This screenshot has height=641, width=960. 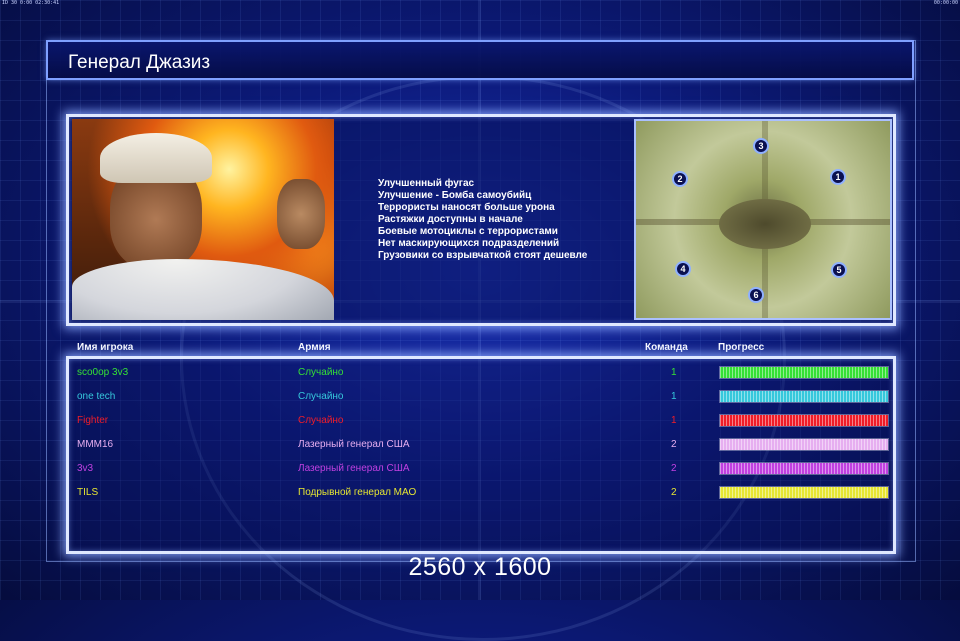 I want to click on column-header-progress: Прогресс, so click(x=741, y=347).